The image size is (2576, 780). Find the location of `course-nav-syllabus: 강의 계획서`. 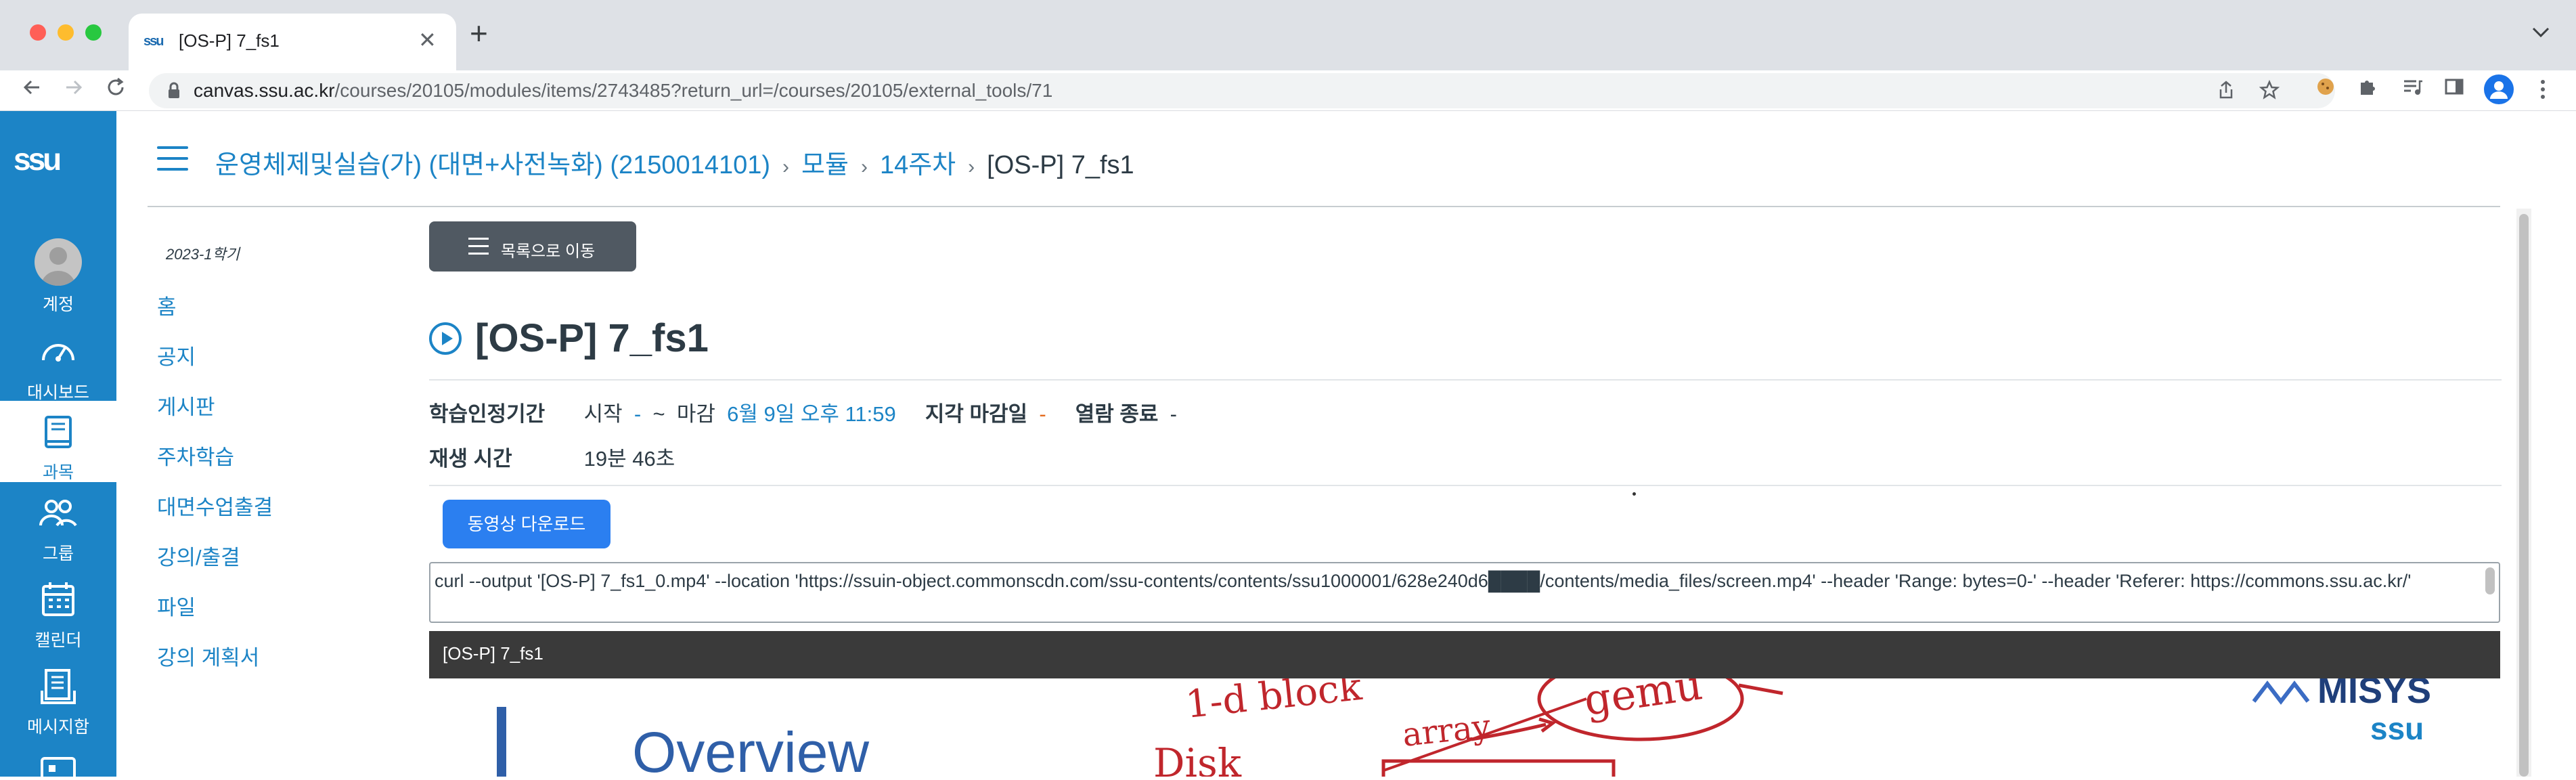

course-nav-syllabus: 강의 계획서 is located at coordinates (208, 656).